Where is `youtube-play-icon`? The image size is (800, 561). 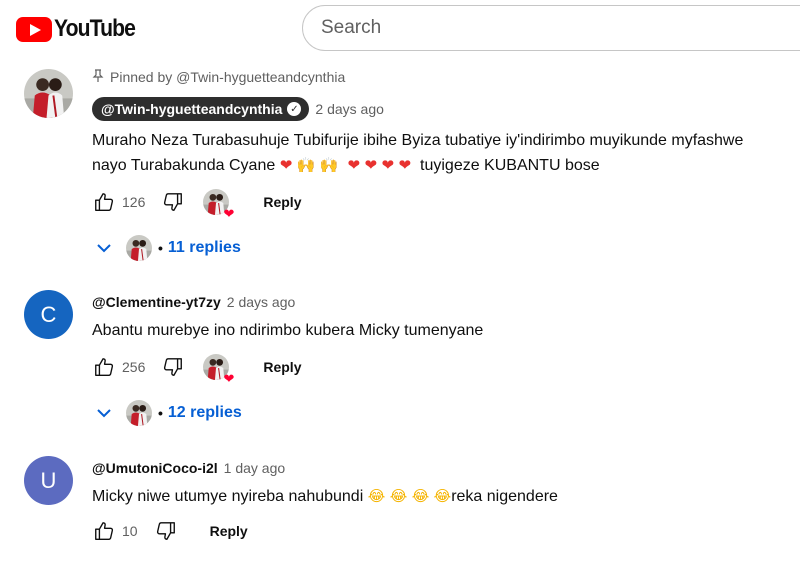
youtube-play-icon is located at coordinates (34, 29).